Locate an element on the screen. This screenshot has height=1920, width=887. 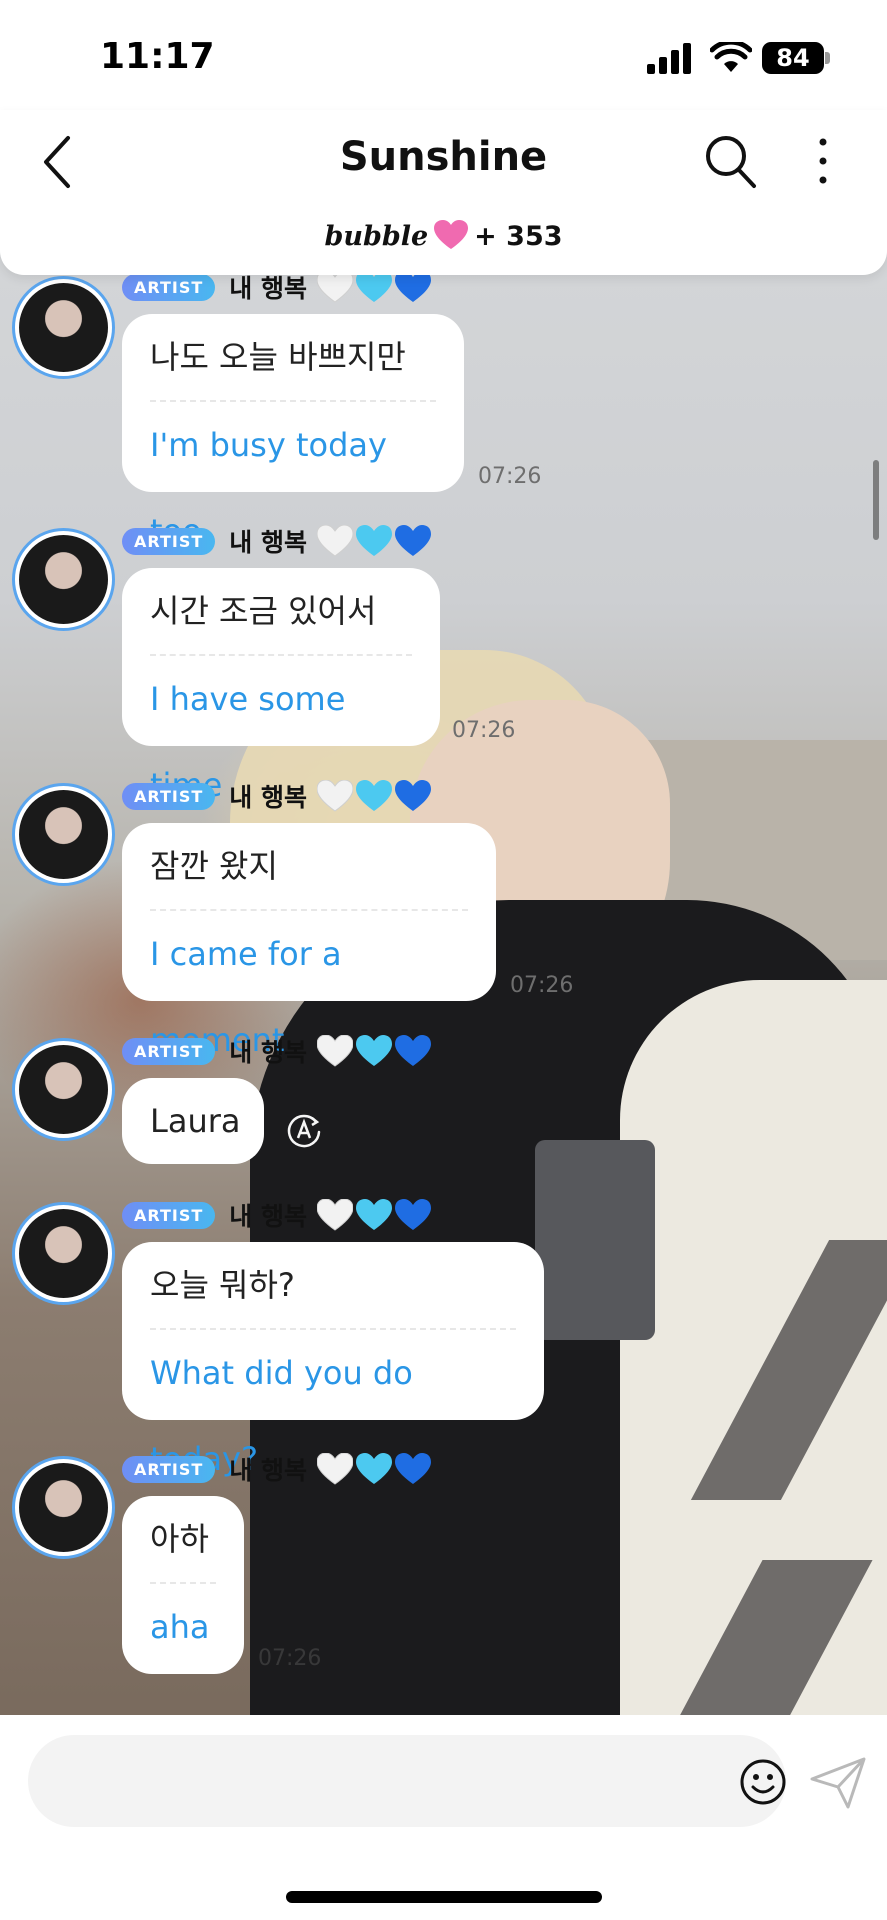
send-icon is located at coordinates (838, 1783).